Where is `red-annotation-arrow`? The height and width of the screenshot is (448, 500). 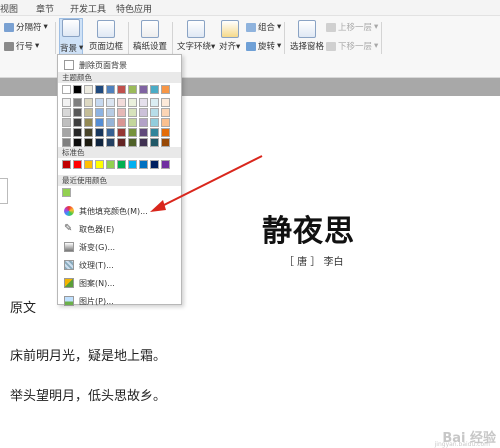
red-annotation-arrow is located at coordinates (206, 183).